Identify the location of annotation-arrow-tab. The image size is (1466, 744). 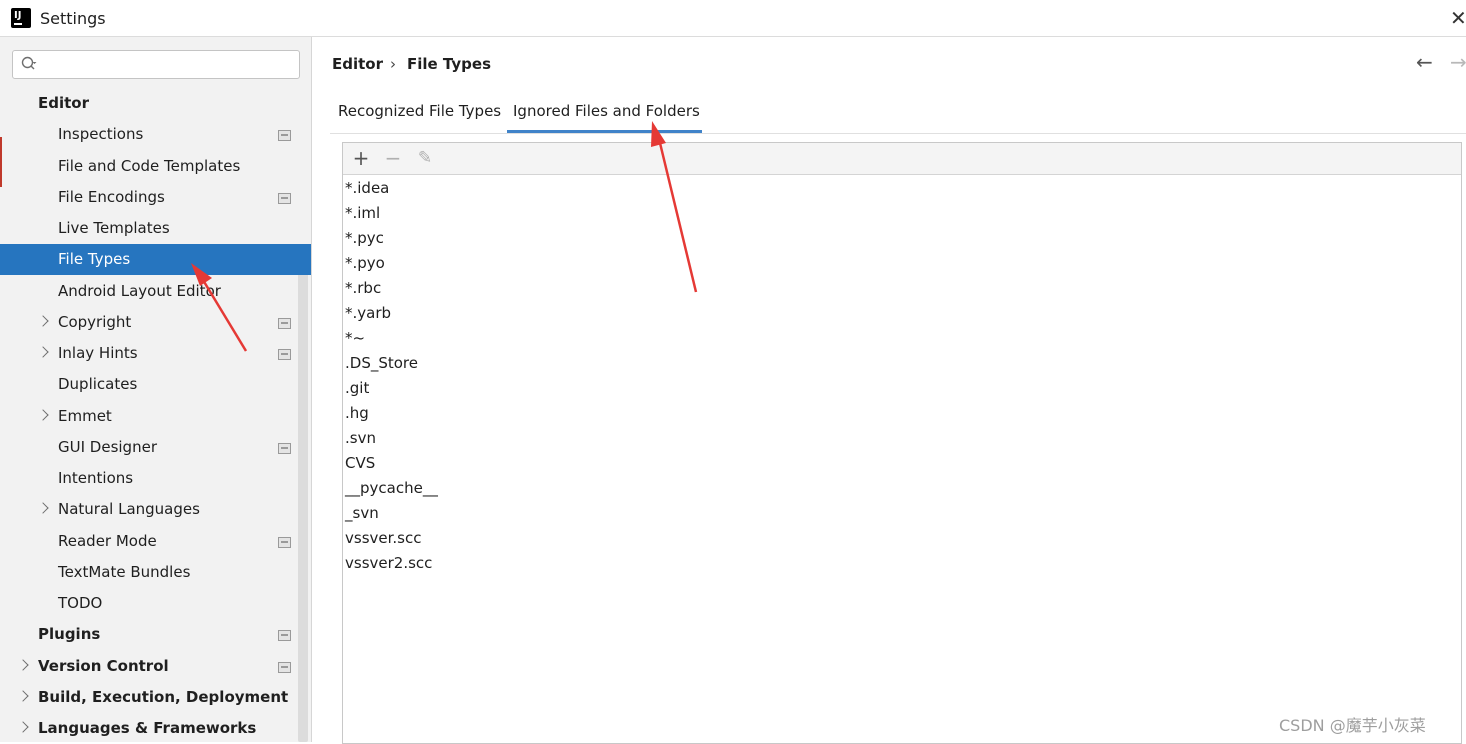
(674, 207).